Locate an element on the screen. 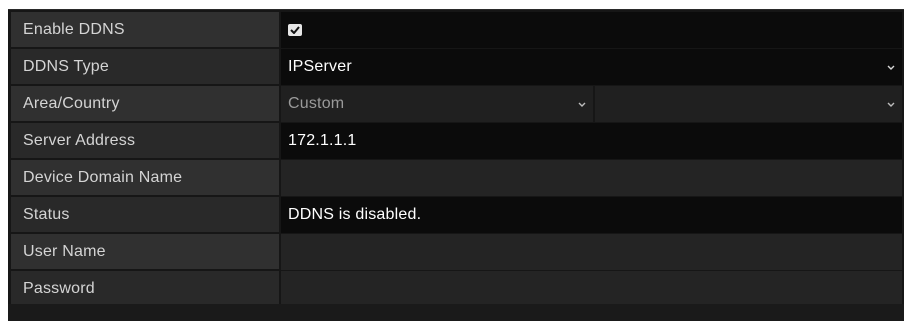 Image resolution: width=906 pixels, height=321 pixels. area-value: Custom is located at coordinates (316, 103).